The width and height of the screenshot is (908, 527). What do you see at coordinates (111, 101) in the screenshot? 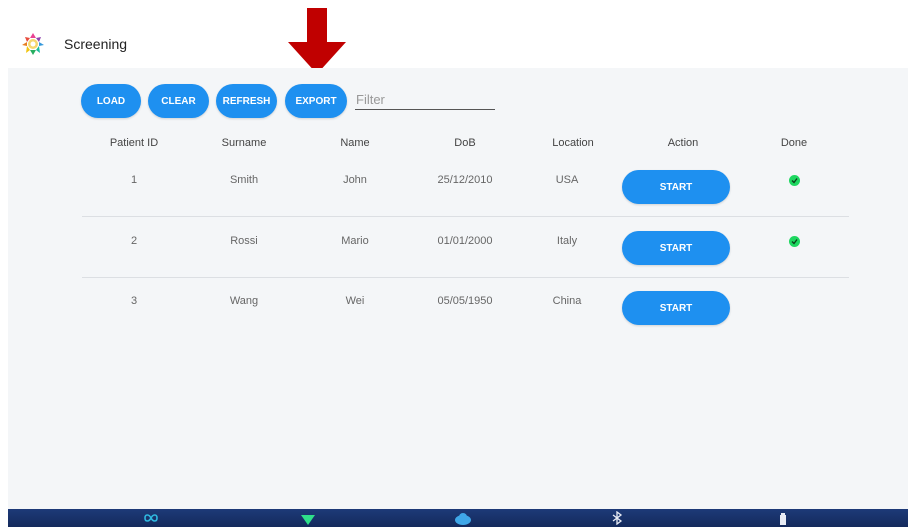
I see `load-button: LOAD` at bounding box center [111, 101].